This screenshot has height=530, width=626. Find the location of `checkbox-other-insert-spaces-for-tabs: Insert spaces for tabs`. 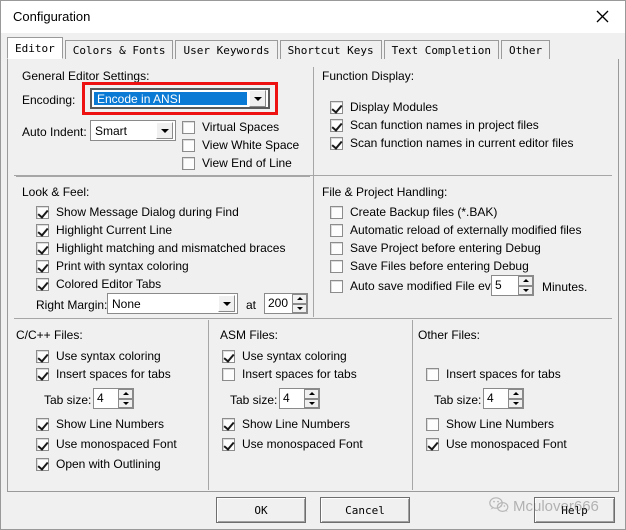

checkbox-other-insert-spaces-for-tabs: Insert spaces for tabs is located at coordinates (493, 374).